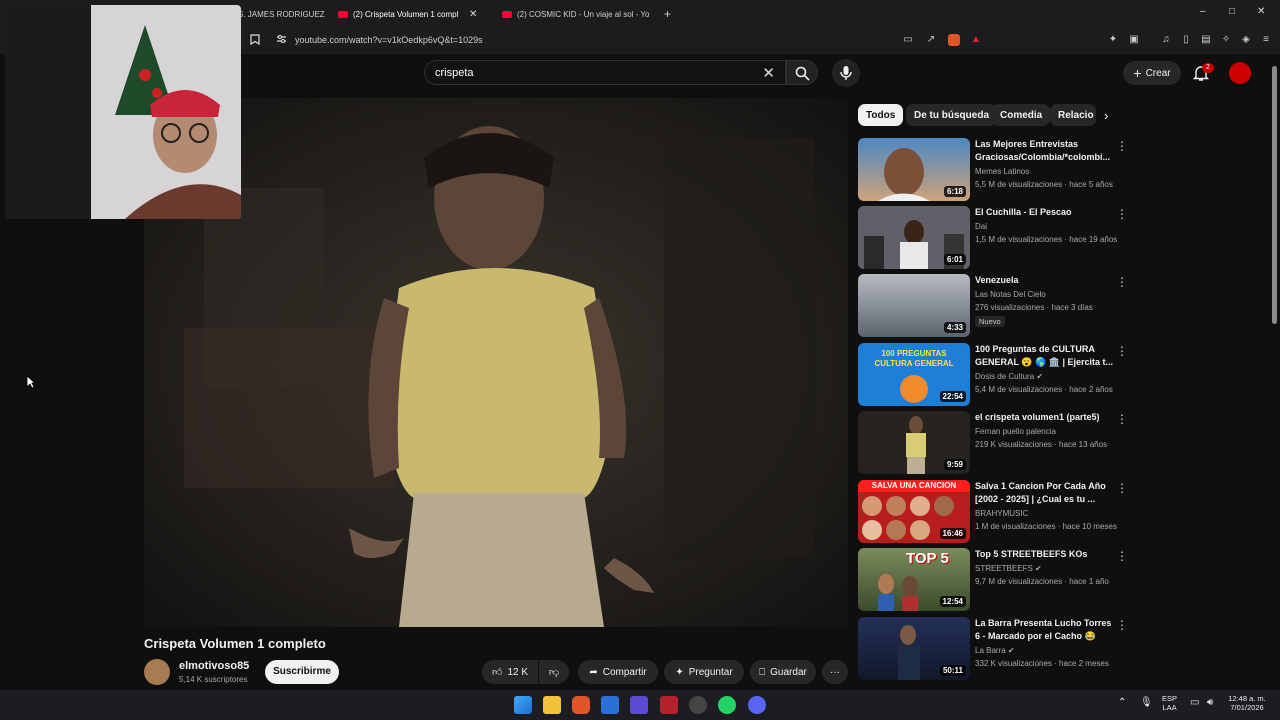 This screenshot has height=720, width=1280. I want to click on microsoft-store-icon, so click(610, 705).